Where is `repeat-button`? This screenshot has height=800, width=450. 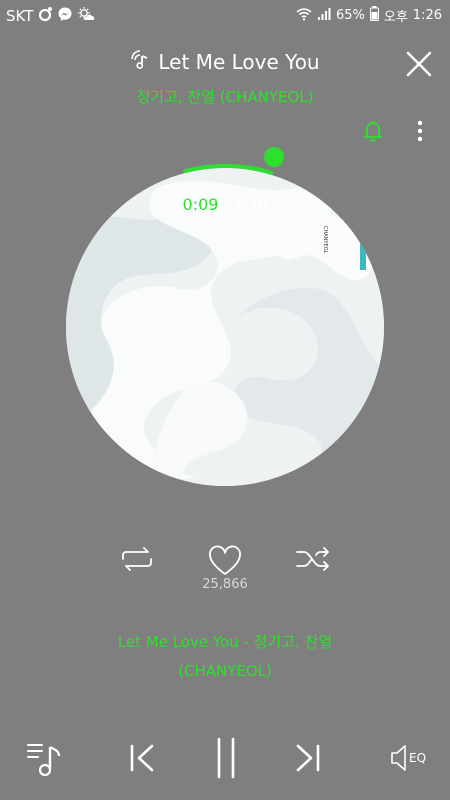 repeat-button is located at coordinates (137, 561).